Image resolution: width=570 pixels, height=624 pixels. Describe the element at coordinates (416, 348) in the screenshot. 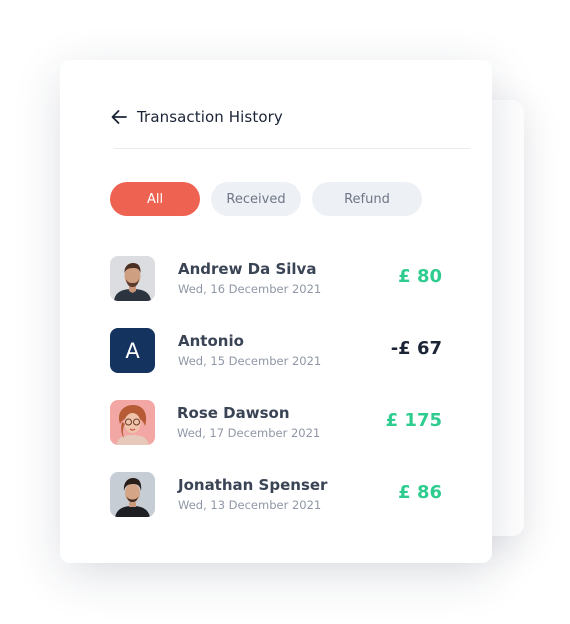

I see `transaction-amount: -£ 67` at that location.